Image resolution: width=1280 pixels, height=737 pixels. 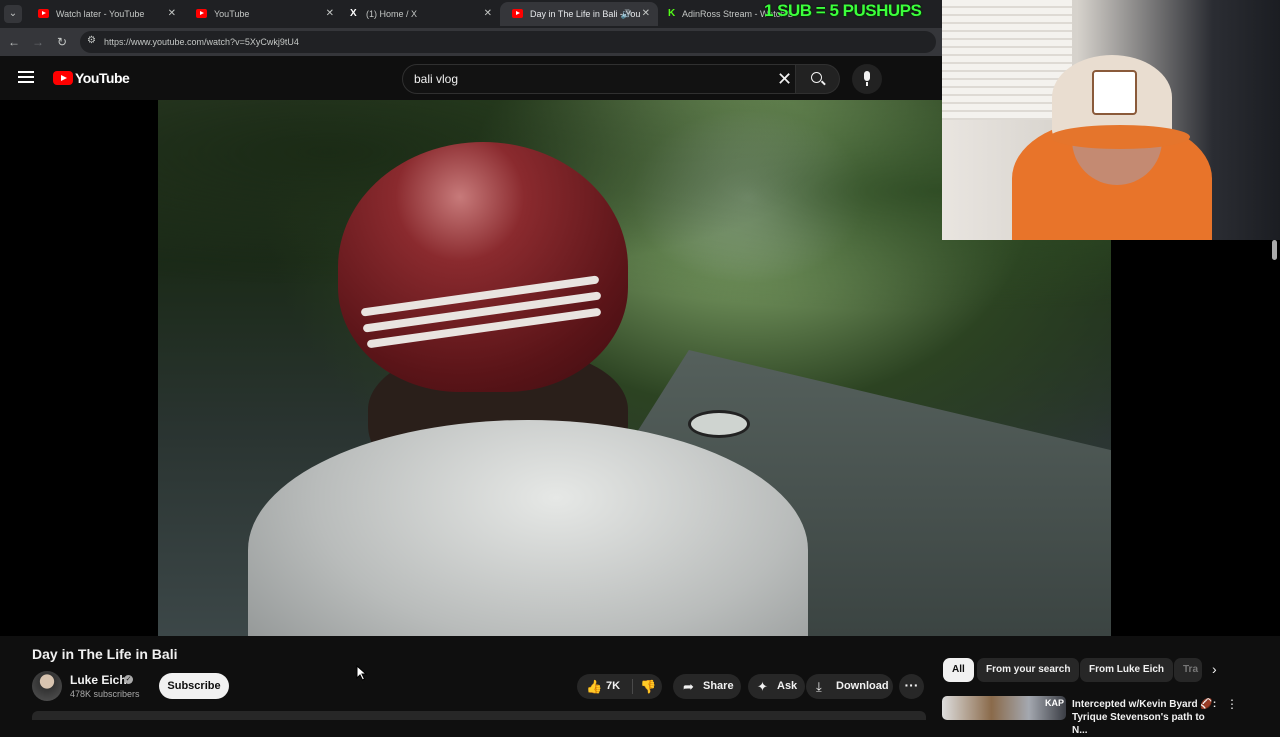 I want to click on tab-search-chevron-icon: ⌄, so click(x=13, y=14).